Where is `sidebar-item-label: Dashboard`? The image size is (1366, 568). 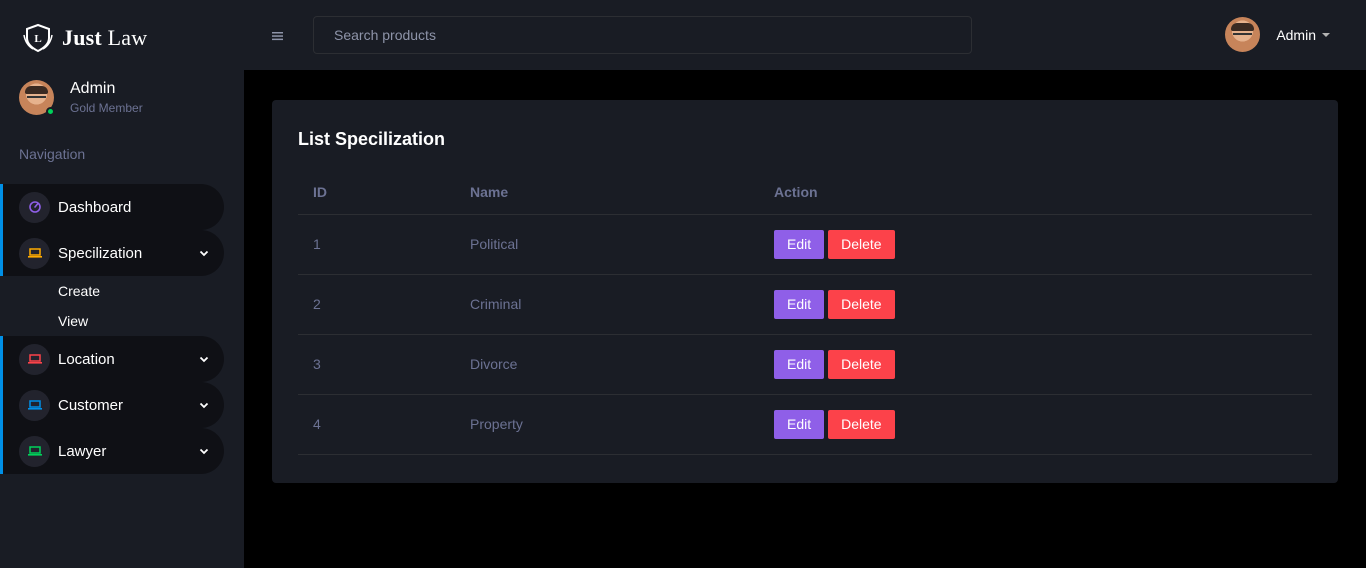 sidebar-item-label: Dashboard is located at coordinates (95, 207).